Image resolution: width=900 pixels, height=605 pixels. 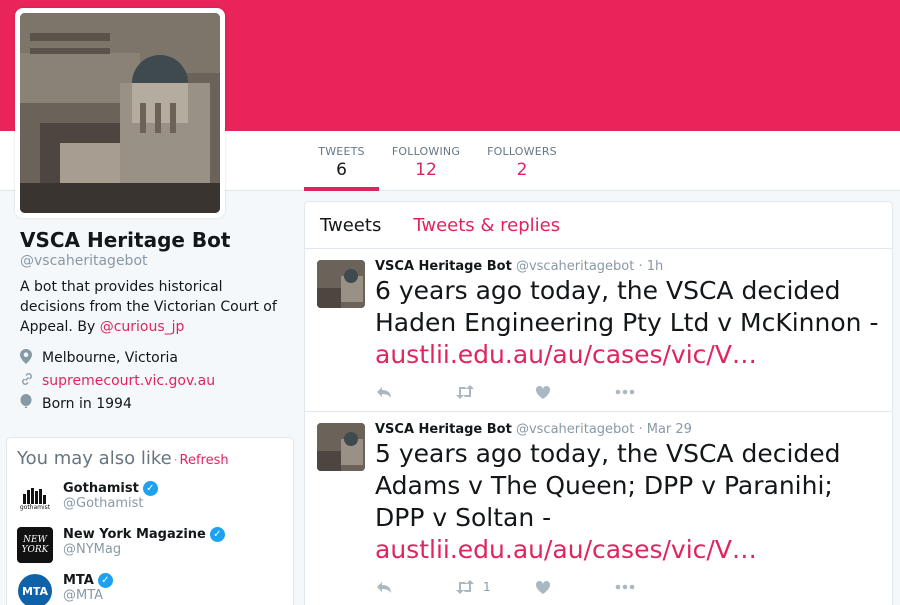 I want to click on stat-label: FOLLOWERS, so click(x=522, y=151).